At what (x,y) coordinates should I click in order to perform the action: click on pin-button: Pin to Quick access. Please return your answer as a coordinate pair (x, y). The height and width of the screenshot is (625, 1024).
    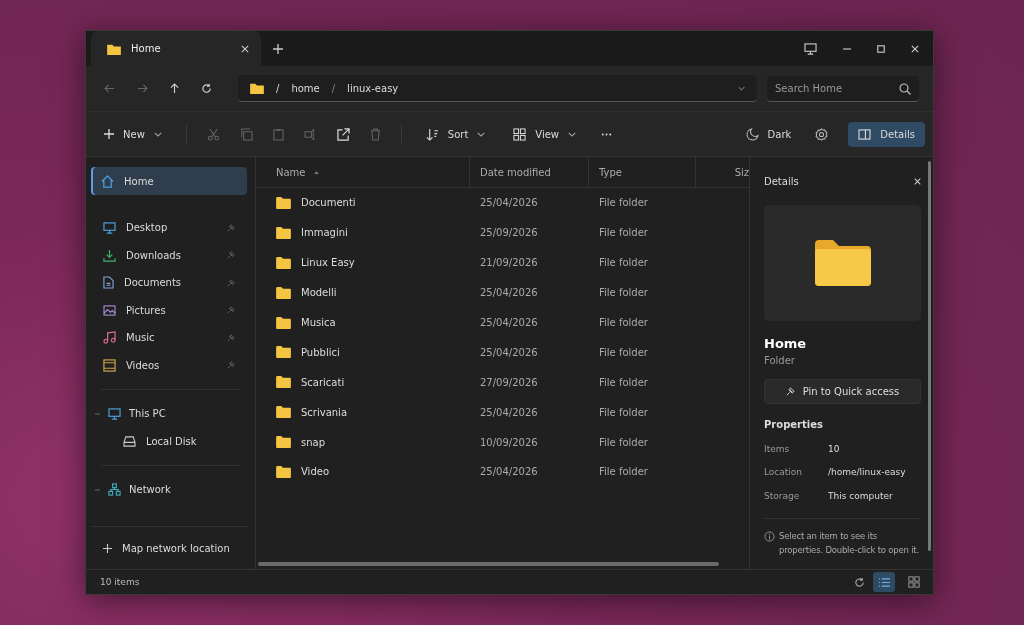
    Looking at the image, I should click on (842, 391).